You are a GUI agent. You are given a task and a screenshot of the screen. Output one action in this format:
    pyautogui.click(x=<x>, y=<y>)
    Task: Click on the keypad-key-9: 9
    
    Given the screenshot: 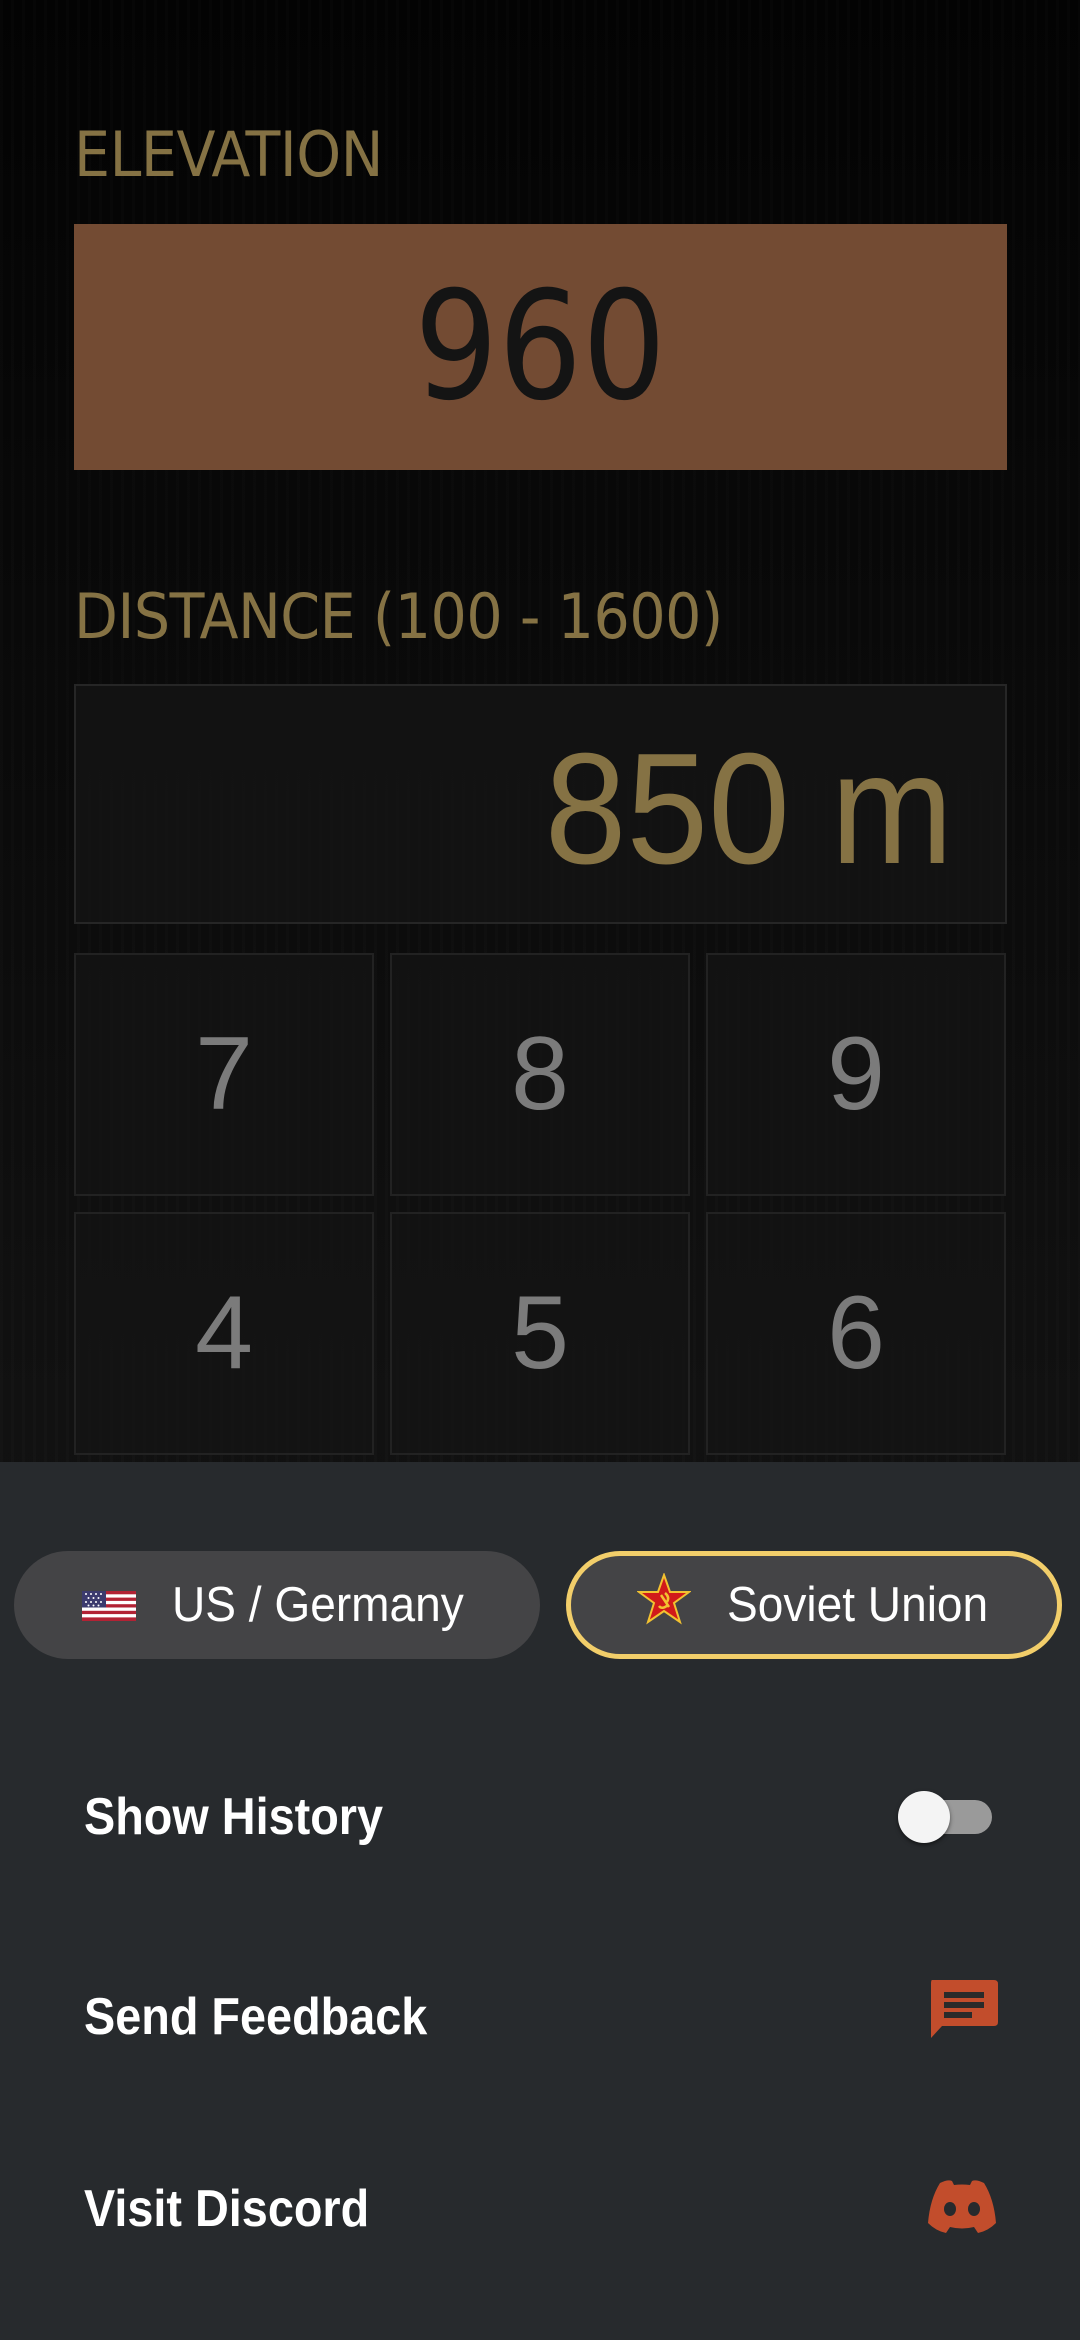 What is the action you would take?
    pyautogui.click(x=856, y=1074)
    